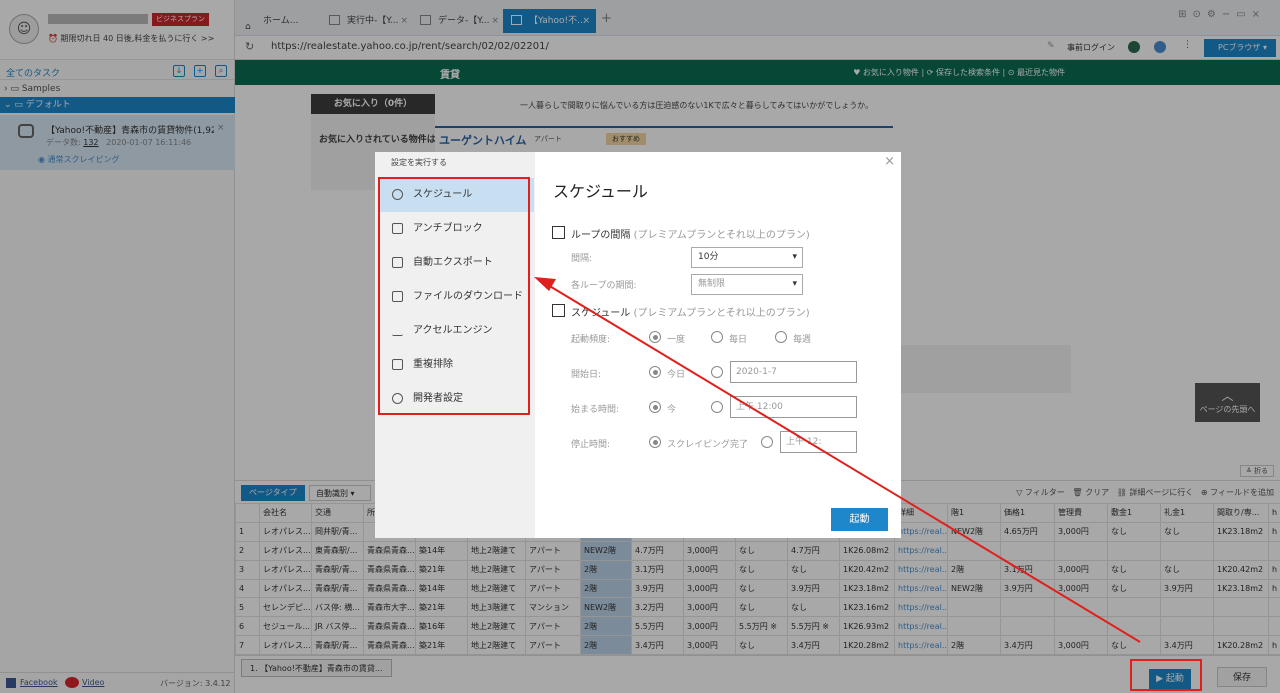 This screenshot has height=693, width=1280. Describe the element at coordinates (676, 375) in the screenshot. I see `today-label: 今日` at that location.